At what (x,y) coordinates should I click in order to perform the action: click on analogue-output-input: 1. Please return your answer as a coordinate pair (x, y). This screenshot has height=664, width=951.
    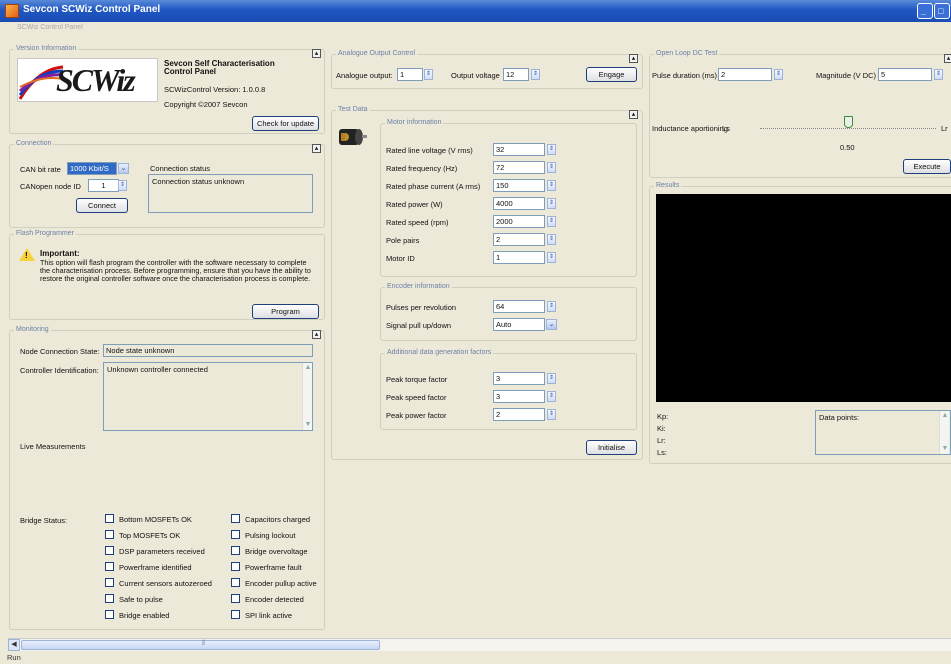
    Looking at the image, I should click on (410, 74).